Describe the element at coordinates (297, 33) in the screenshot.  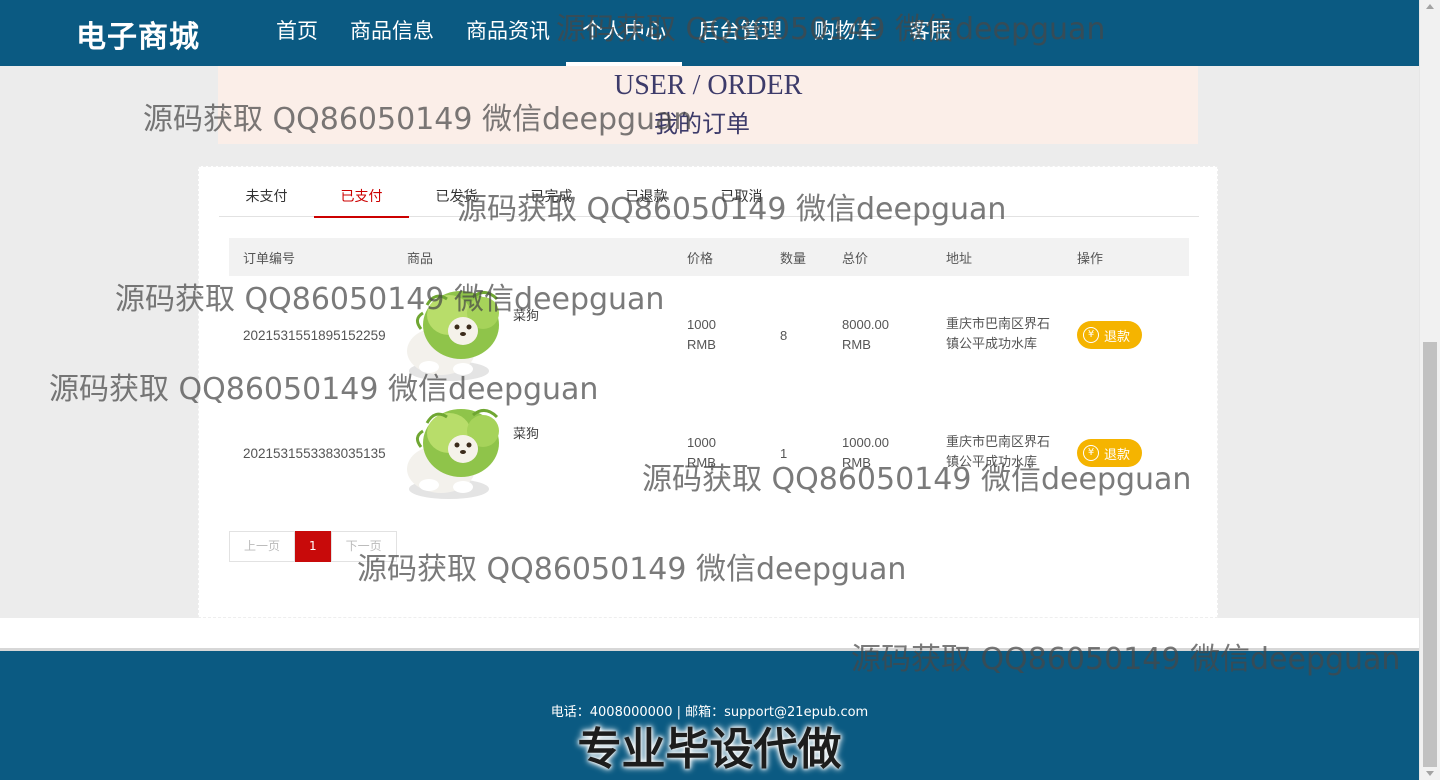
I see `nav-home: 首页` at that location.